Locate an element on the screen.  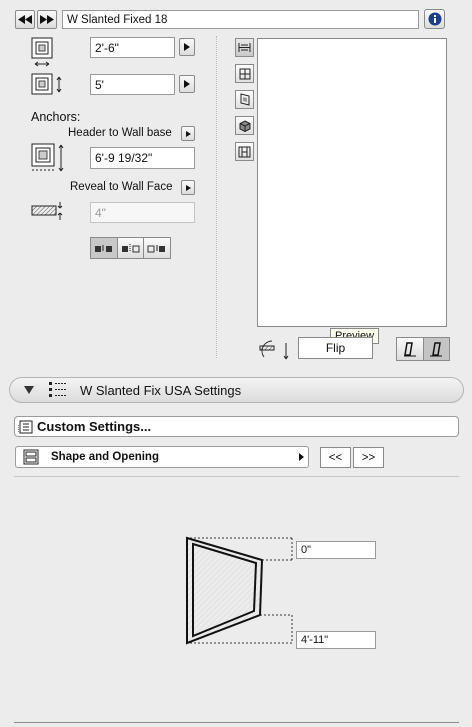
bottom-offset-input: 4'-11" is located at coordinates (336, 640).